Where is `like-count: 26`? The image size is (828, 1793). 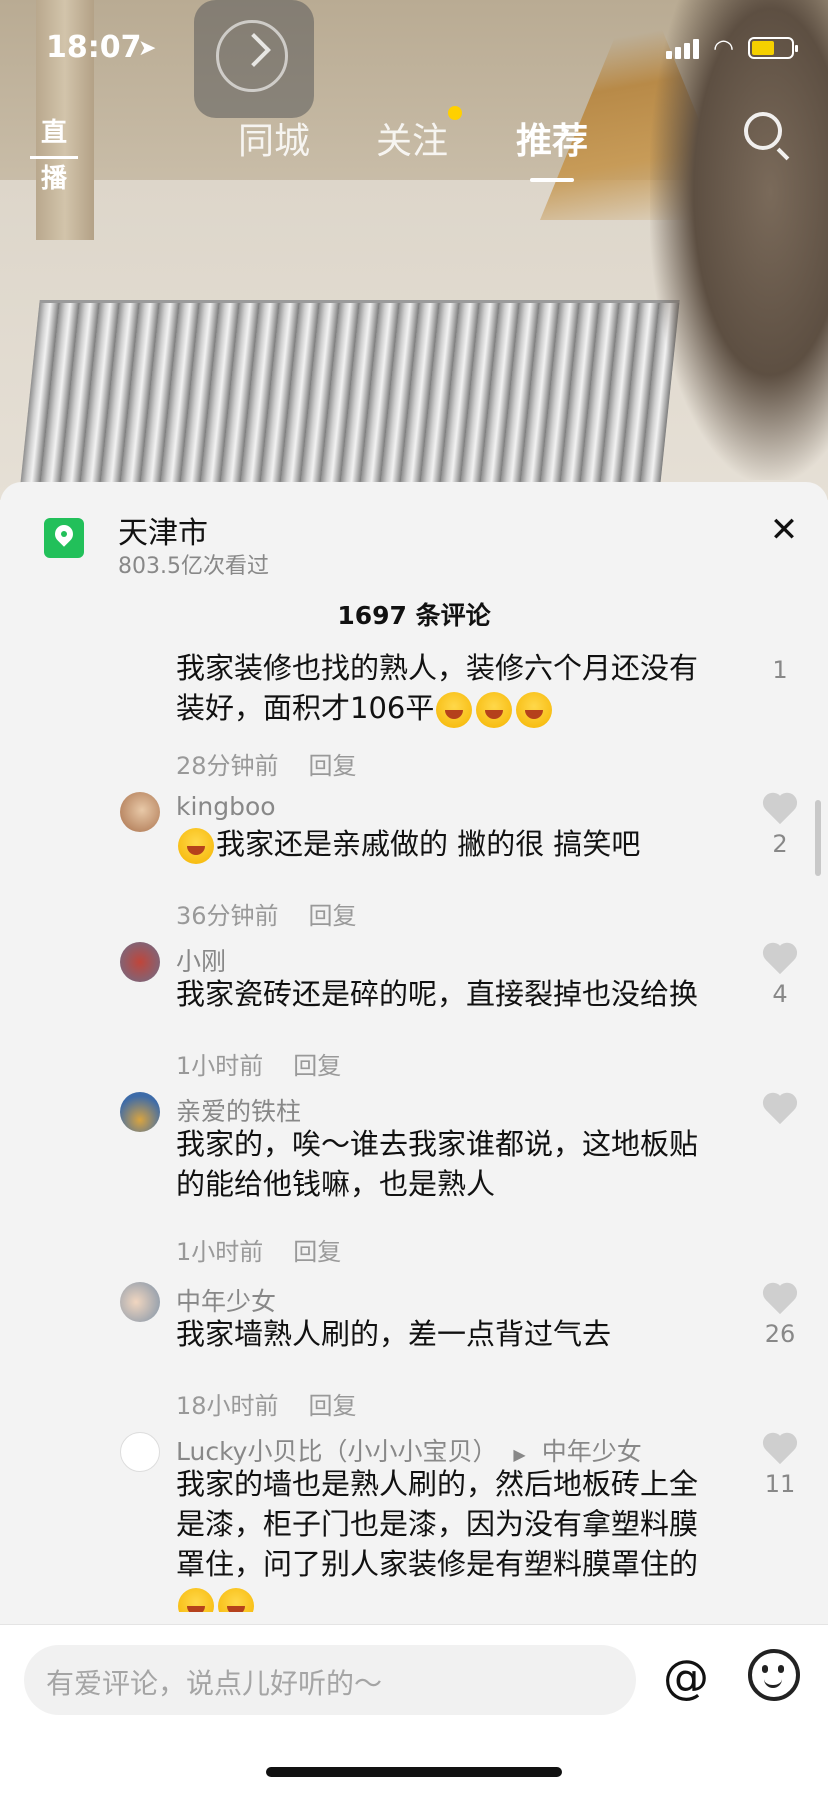 like-count: 26 is located at coordinates (780, 1334).